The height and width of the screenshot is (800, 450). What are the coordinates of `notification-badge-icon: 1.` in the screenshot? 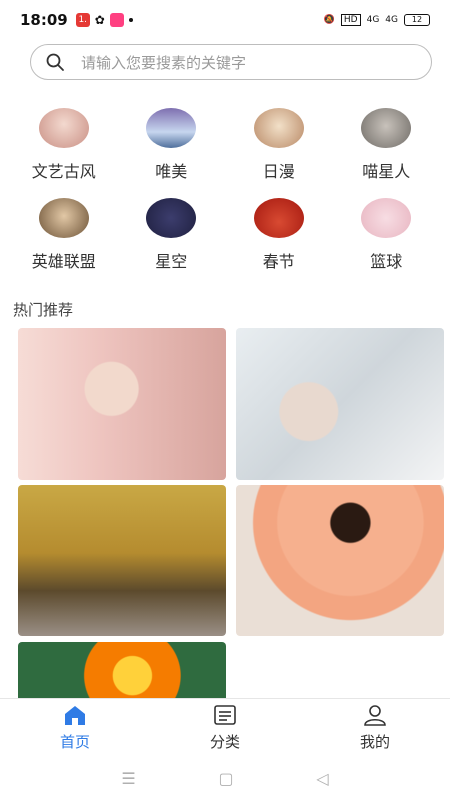 It's located at (82, 20).